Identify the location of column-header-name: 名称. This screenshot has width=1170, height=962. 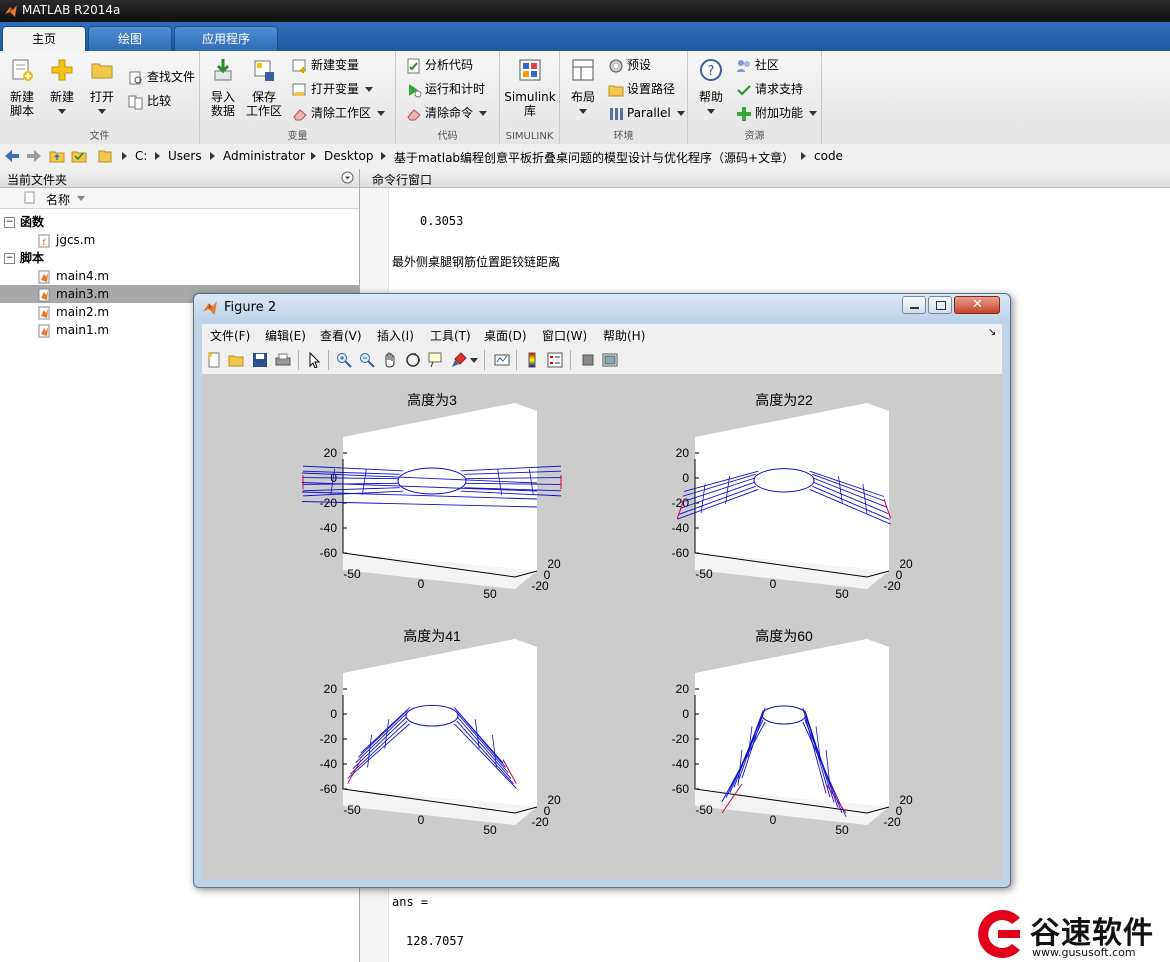
(58, 199).